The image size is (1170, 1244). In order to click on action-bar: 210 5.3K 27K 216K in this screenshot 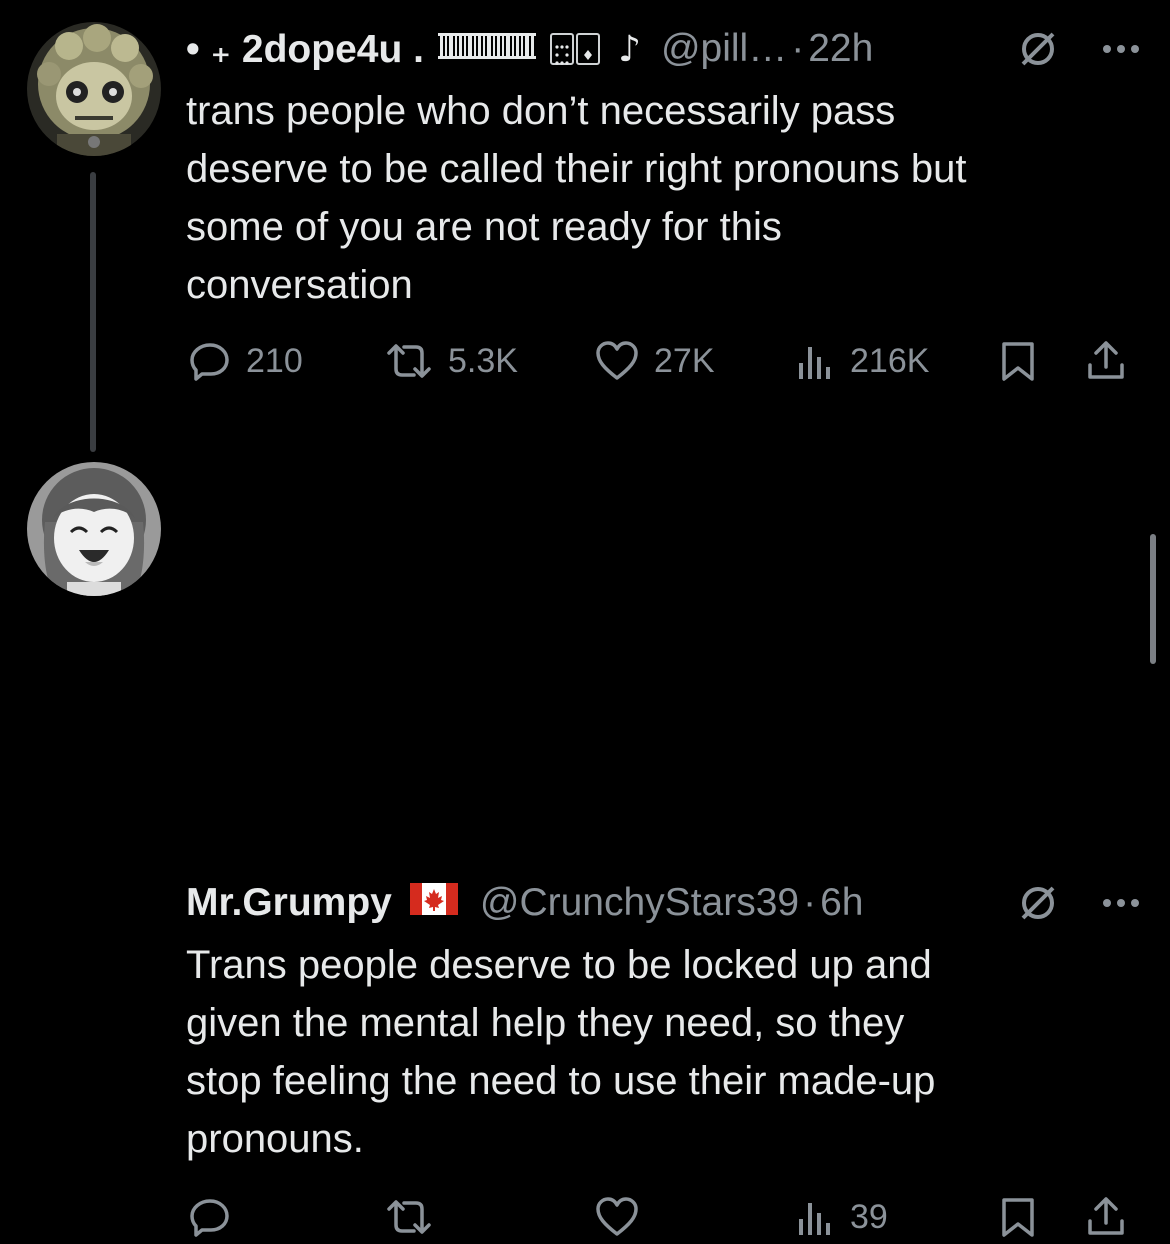, I will do `click(666, 361)`.